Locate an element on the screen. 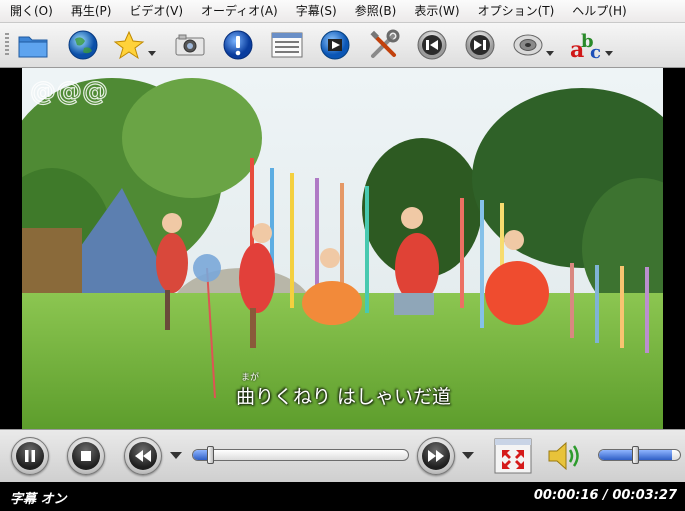 This screenshot has height=511, width=685. audio-track-icon is located at coordinates (528, 45).